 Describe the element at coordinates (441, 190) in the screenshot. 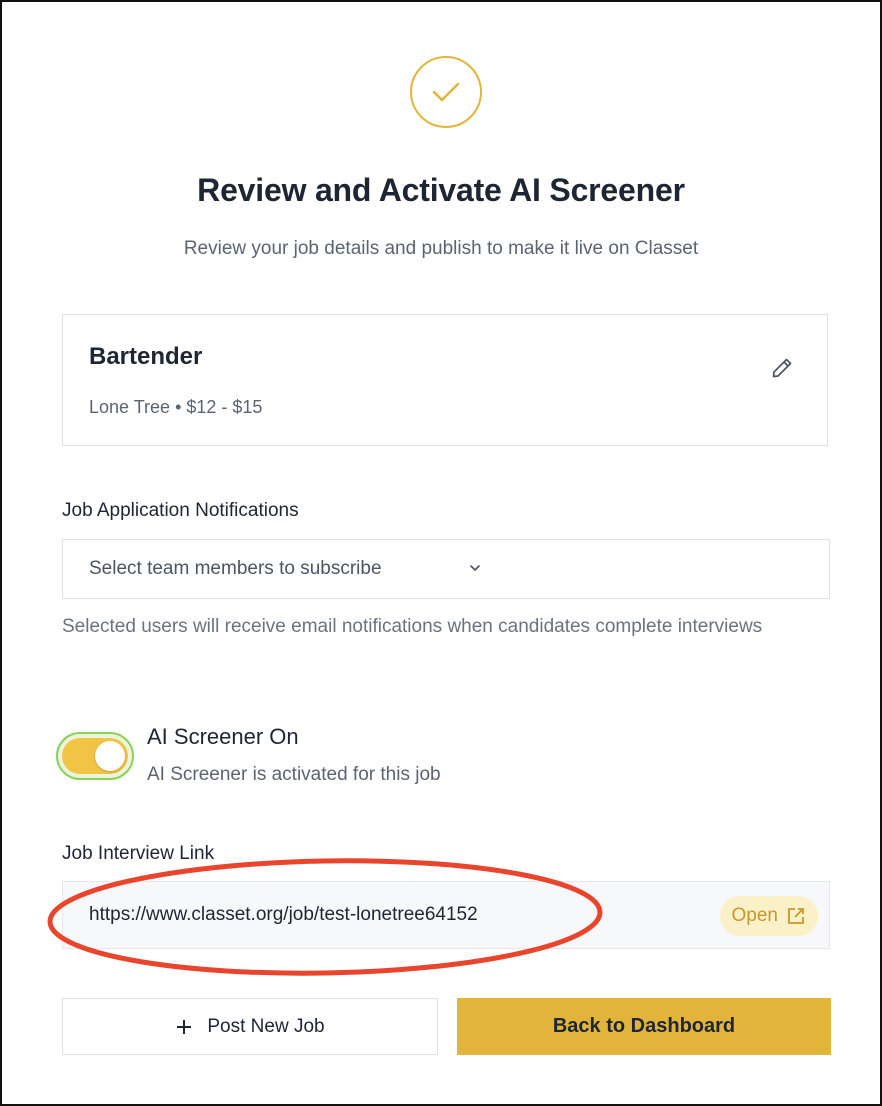

I see `page-title: Review and Activate AI Screener` at that location.